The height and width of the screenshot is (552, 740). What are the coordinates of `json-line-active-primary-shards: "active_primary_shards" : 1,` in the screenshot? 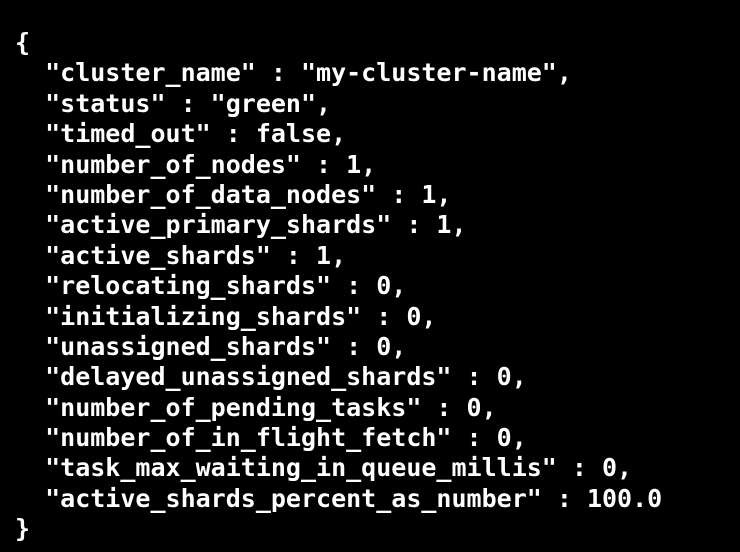 It's located at (241, 225).